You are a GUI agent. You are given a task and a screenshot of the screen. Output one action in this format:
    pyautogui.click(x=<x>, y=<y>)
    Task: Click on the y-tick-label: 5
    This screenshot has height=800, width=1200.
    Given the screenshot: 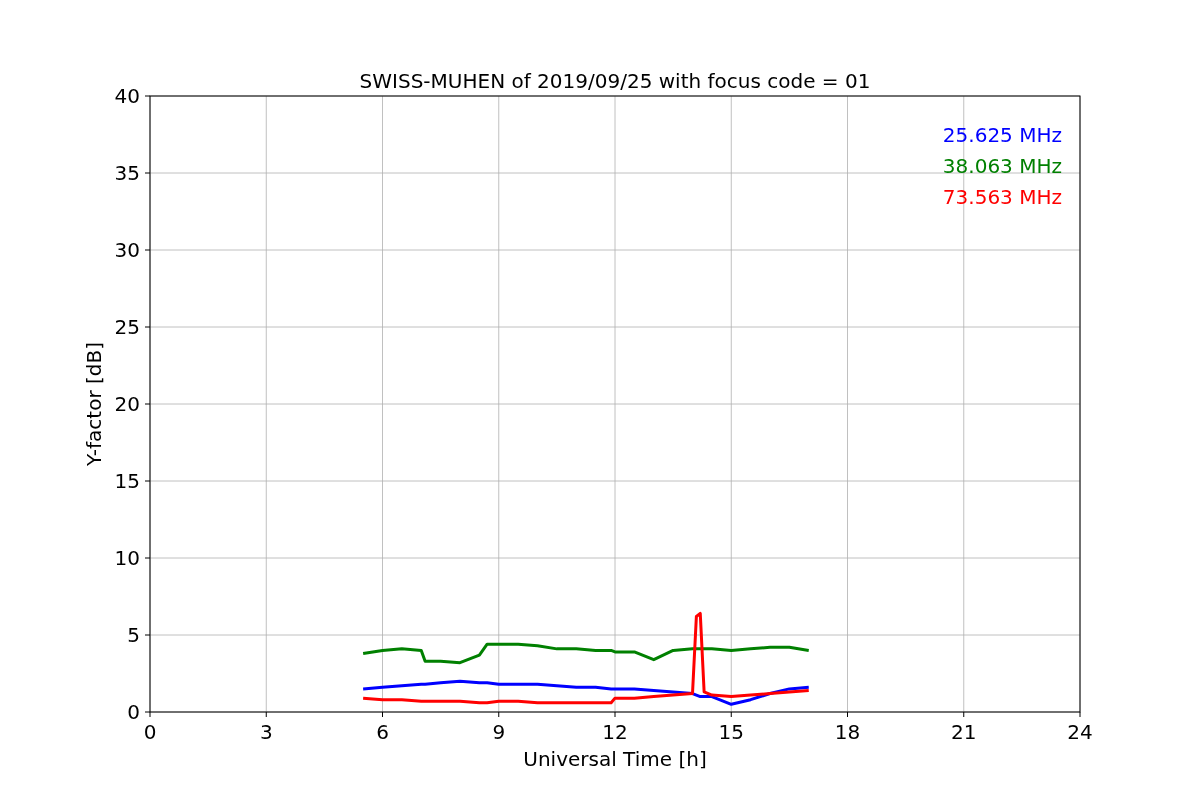 What is the action you would take?
    pyautogui.click(x=133, y=635)
    